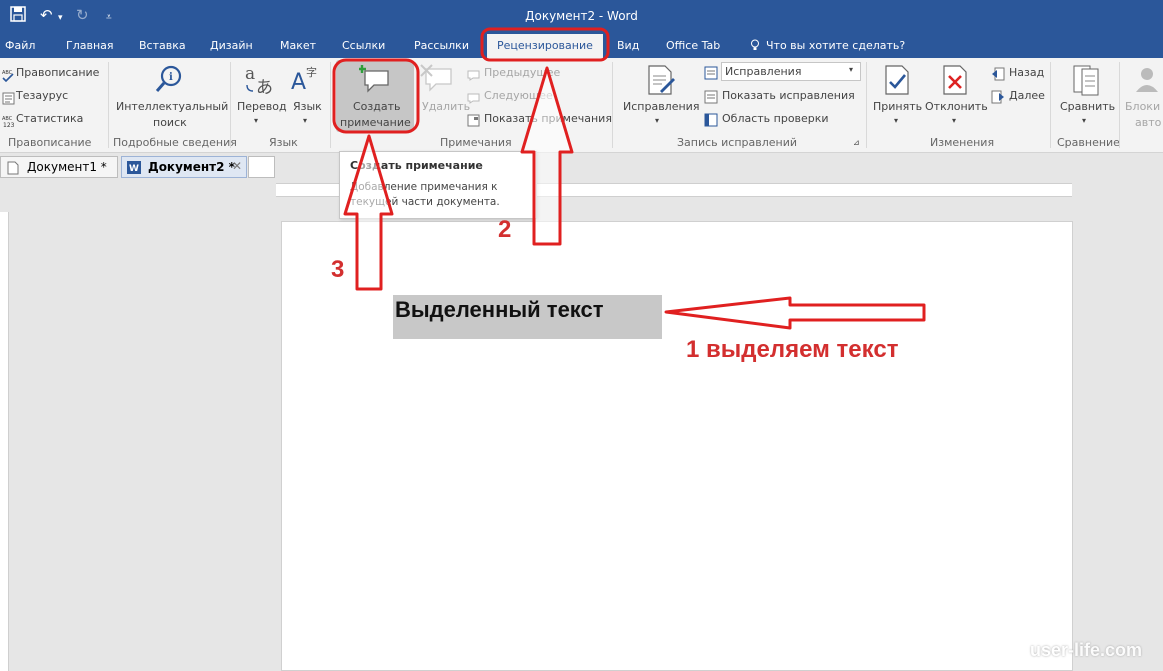 Image resolution: width=1163 pixels, height=671 pixels. I want to click on arrow-to-new-comment, so click(368, 212).